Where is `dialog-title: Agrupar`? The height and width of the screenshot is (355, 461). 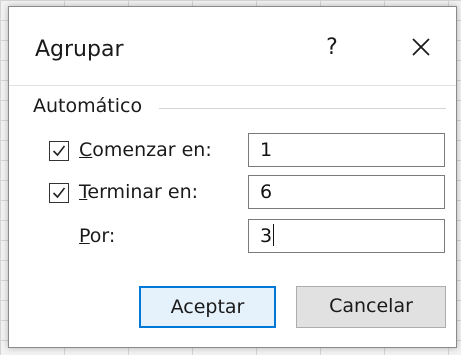 dialog-title: Agrupar is located at coordinates (79, 49).